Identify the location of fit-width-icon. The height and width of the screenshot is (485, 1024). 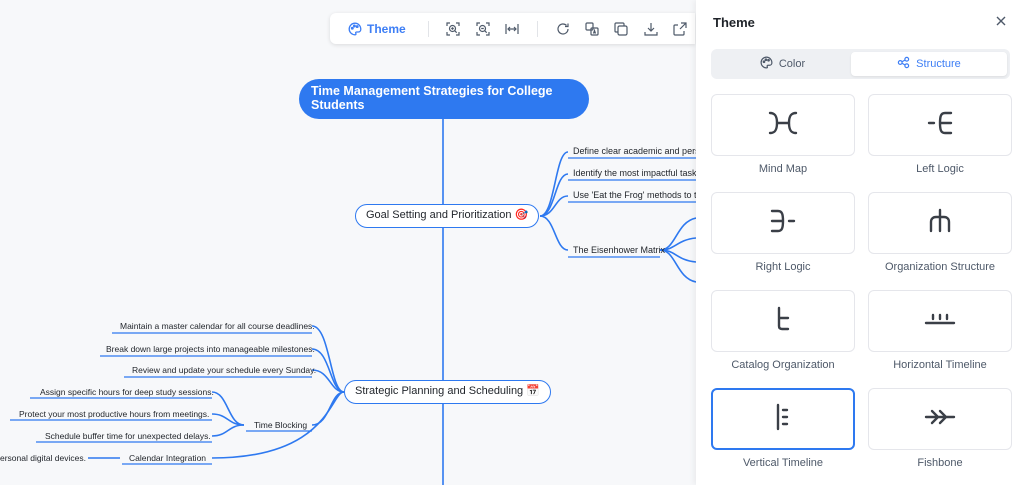
(512, 29).